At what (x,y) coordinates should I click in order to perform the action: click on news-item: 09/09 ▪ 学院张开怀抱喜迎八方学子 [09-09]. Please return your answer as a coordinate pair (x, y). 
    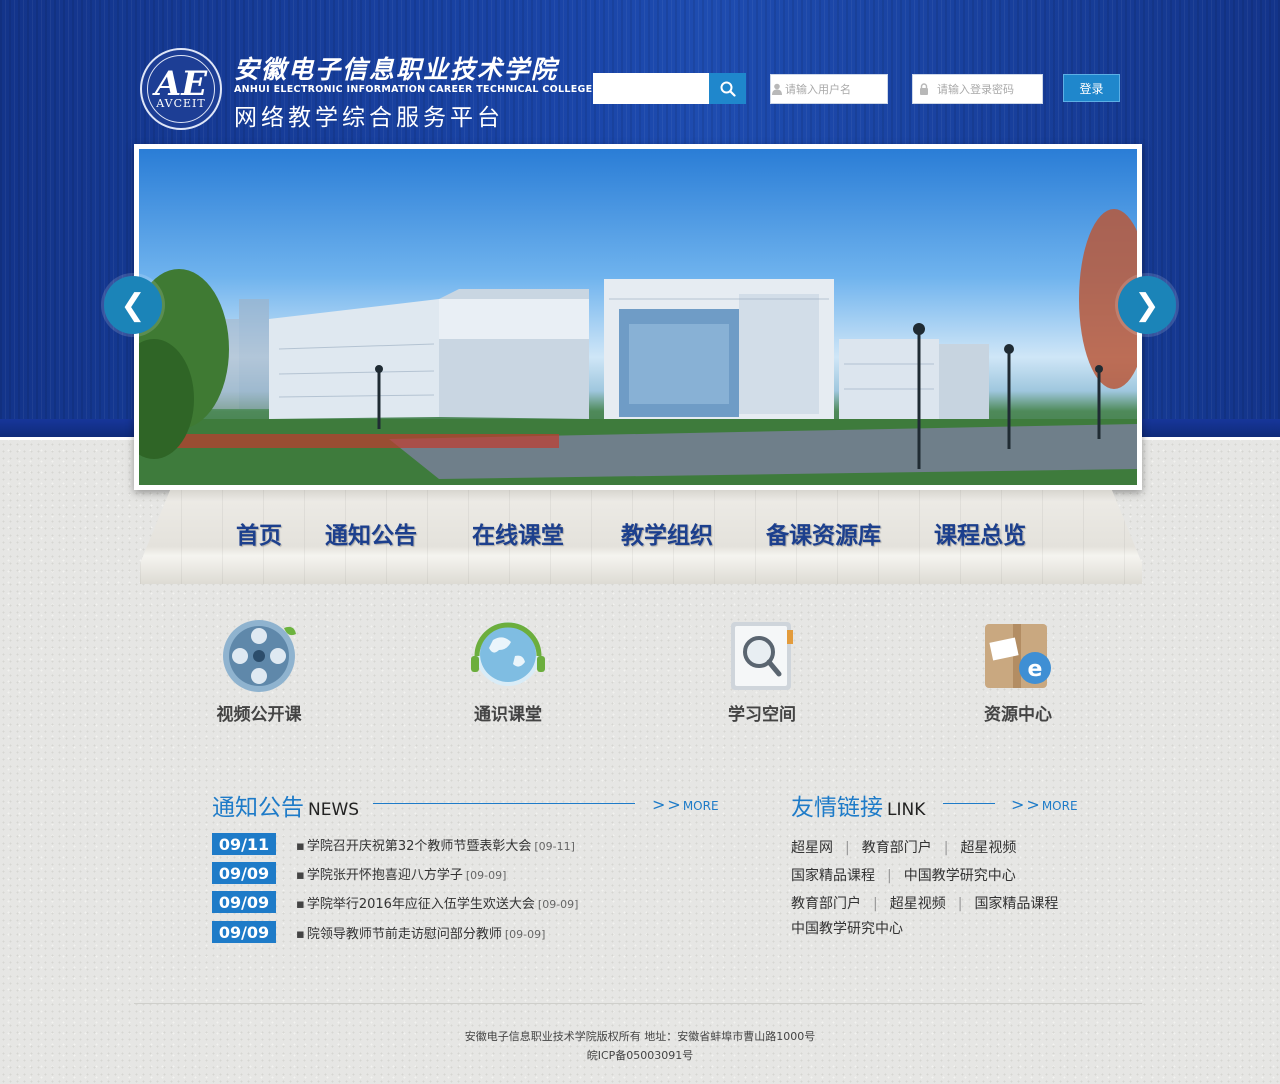
    Looking at the image, I should click on (422, 873).